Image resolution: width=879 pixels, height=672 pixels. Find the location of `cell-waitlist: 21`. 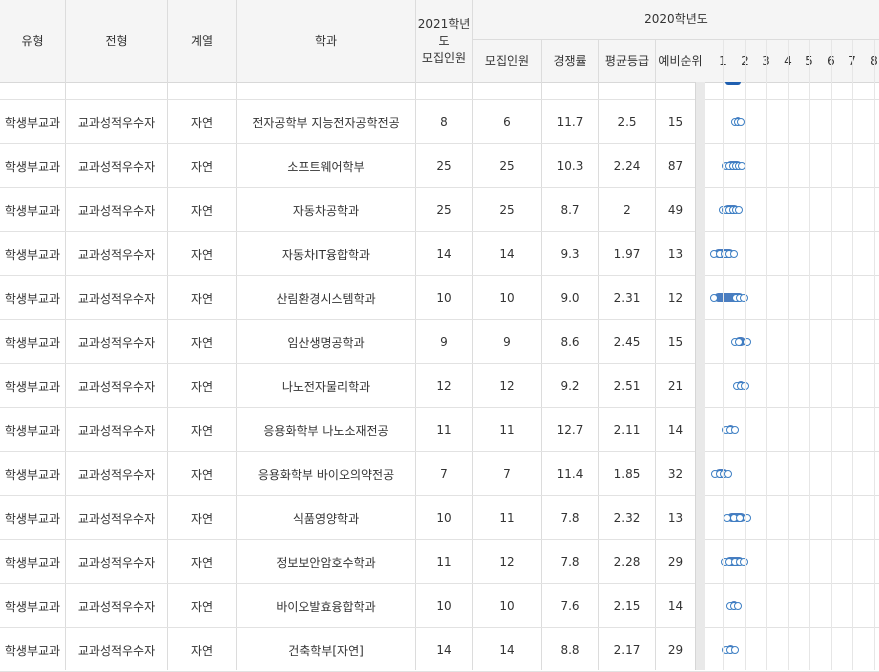

cell-waitlist: 21 is located at coordinates (675, 386).